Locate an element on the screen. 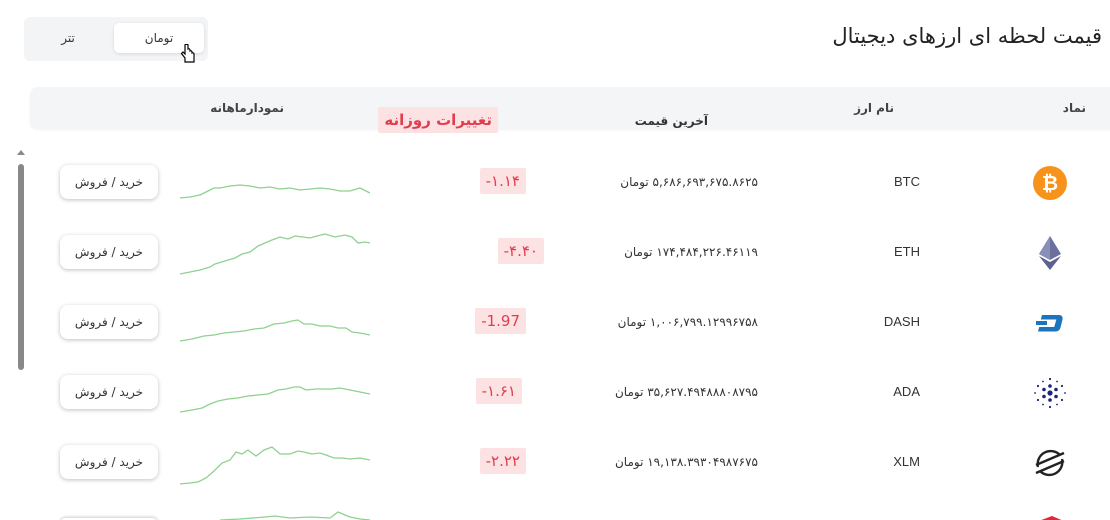  coin-price: ۱,۰۰۶,۷۹۹.۱۲۹۹۶۷۵۸ تومان is located at coordinates (687, 322).